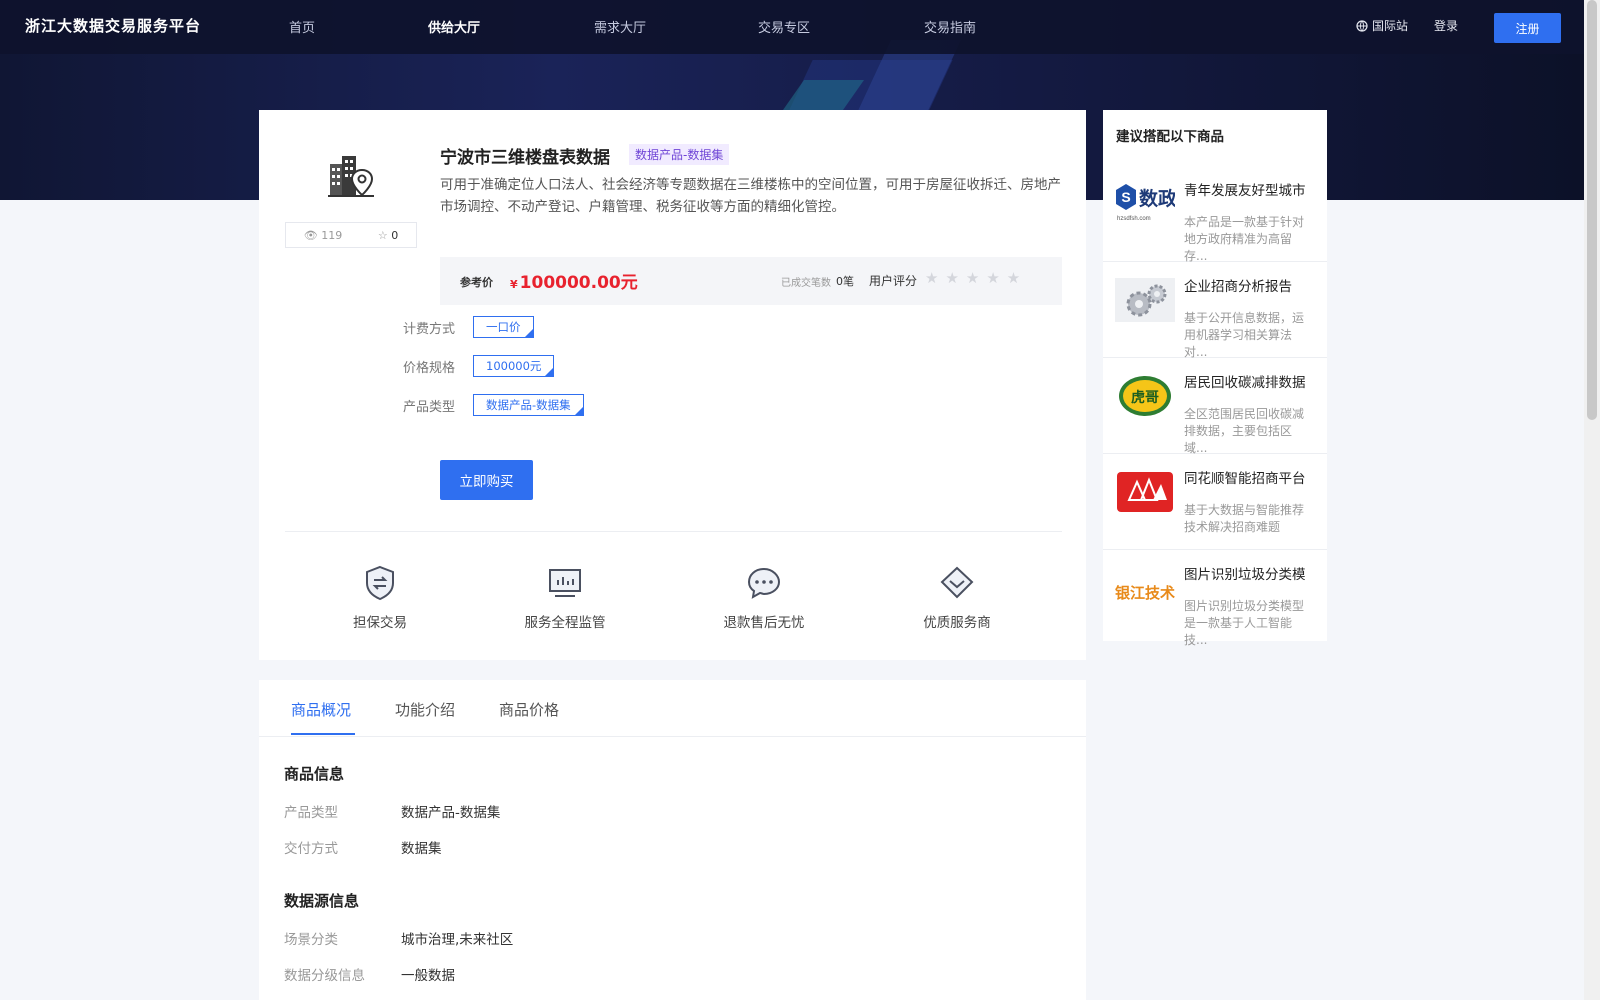 This screenshot has width=1600, height=1000. I want to click on info-key: 数据分级信息, so click(324, 976).